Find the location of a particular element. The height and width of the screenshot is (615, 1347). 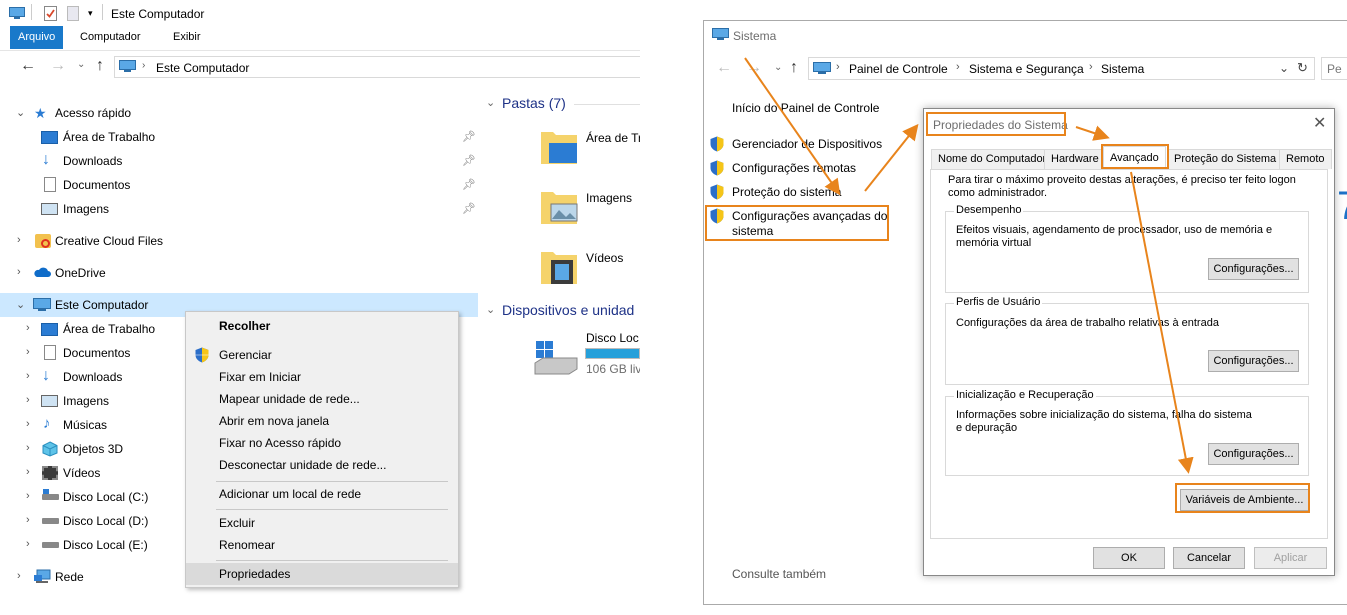

refresh-icon: ↻ is located at coordinates (1302, 68).